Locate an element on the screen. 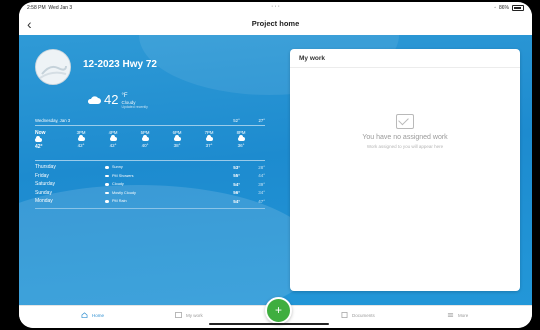 The width and height of the screenshot is (540, 330). hourly-item: 8PM 36° is located at coordinates (241, 144).